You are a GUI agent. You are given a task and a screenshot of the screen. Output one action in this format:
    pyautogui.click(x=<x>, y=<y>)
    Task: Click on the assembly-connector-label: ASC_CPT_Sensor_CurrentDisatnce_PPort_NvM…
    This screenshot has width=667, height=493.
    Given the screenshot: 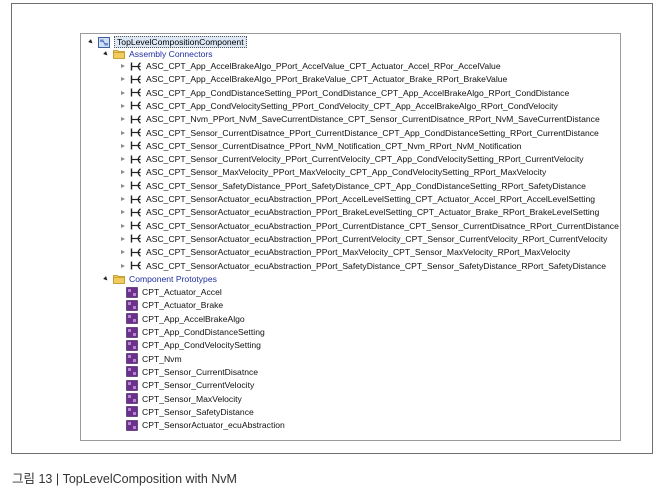 What is the action you would take?
    pyautogui.click(x=334, y=145)
    